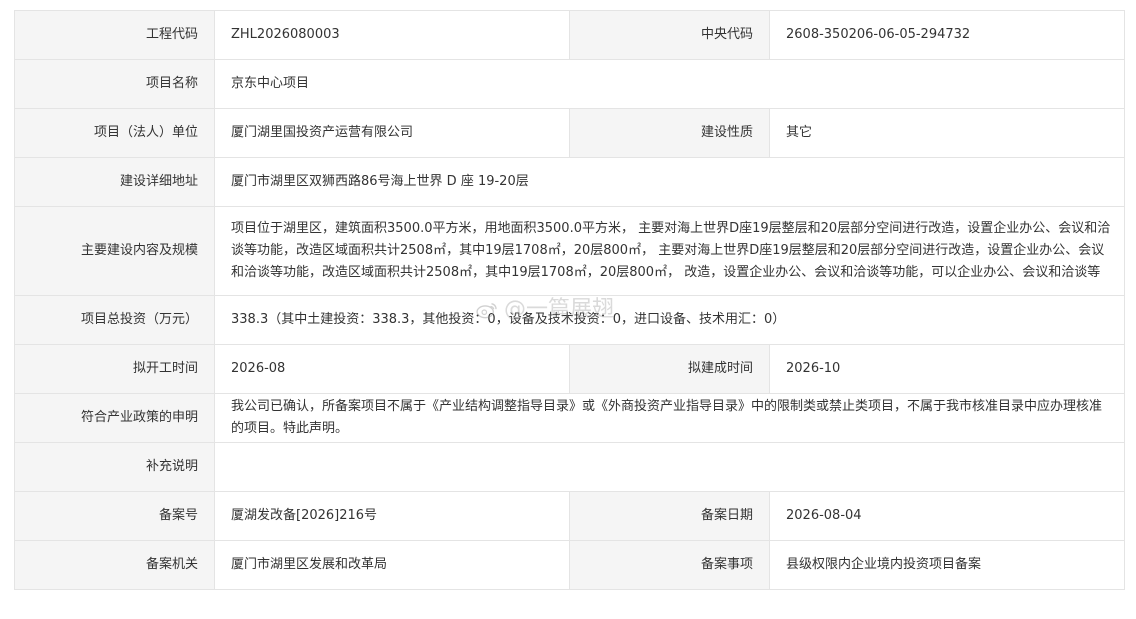 The height and width of the screenshot is (619, 1136). Describe the element at coordinates (947, 369) in the screenshot. I see `finish-time-value: 2026-10` at that location.